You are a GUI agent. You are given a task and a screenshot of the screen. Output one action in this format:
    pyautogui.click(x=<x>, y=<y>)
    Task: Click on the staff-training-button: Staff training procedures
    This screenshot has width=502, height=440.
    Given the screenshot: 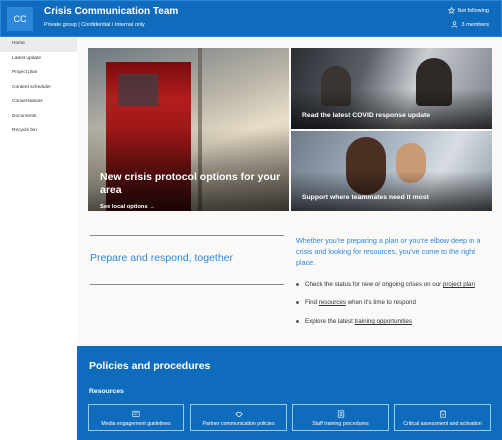 What is the action you would take?
    pyautogui.click(x=340, y=417)
    